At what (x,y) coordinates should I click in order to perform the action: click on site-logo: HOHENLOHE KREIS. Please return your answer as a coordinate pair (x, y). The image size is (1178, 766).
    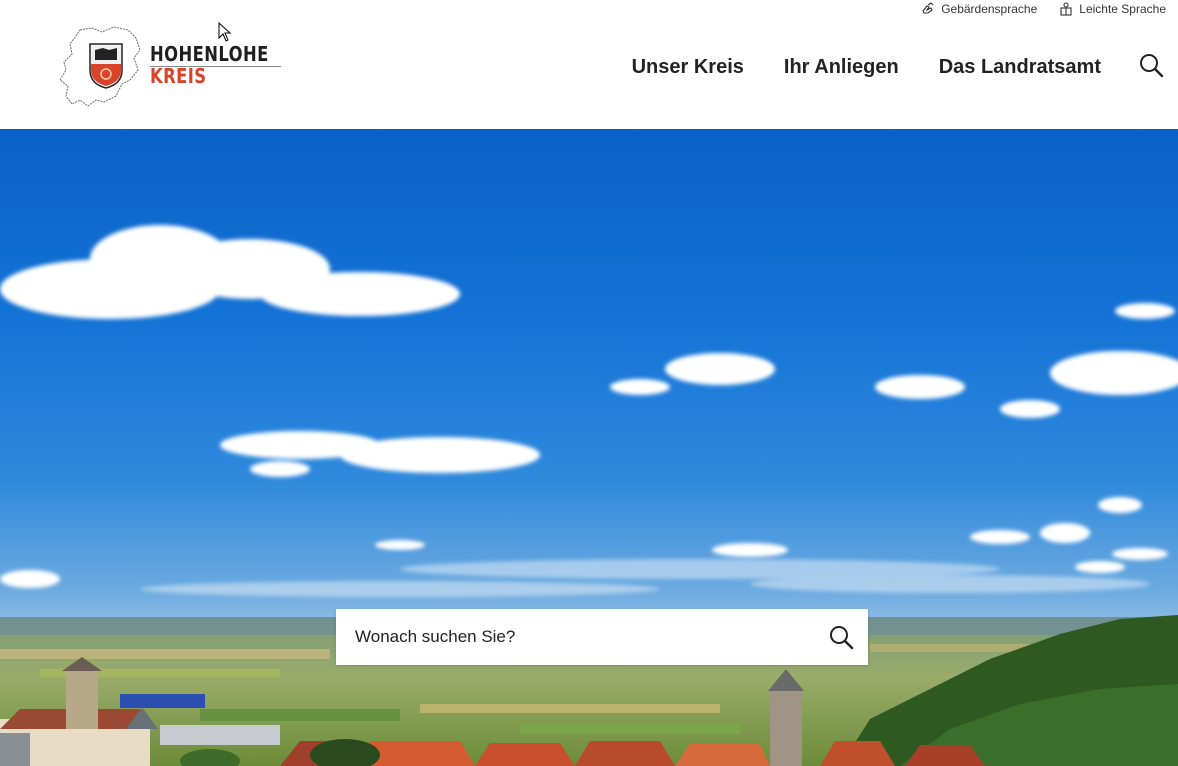
    Looking at the image, I should click on (171, 66).